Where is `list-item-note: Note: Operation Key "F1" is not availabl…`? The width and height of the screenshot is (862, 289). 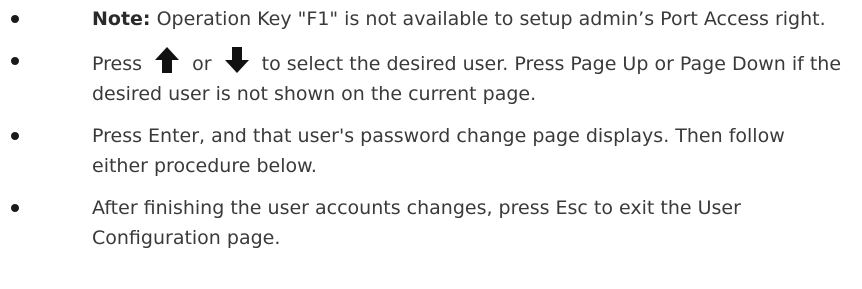
list-item-note: Note: Operation Key "F1" is not availabl… is located at coordinates (431, 19).